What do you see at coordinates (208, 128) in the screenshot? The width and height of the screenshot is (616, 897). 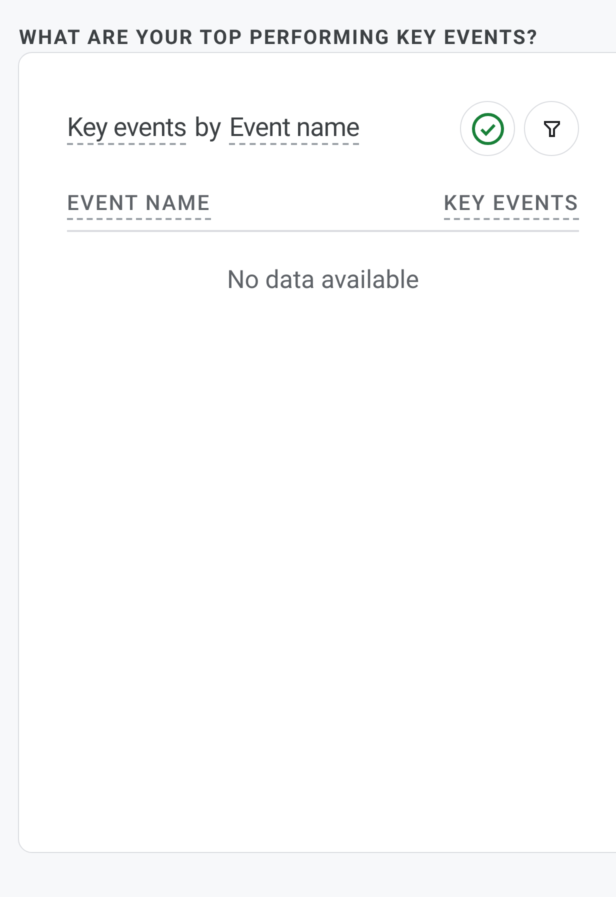 I see `connector-text: by` at bounding box center [208, 128].